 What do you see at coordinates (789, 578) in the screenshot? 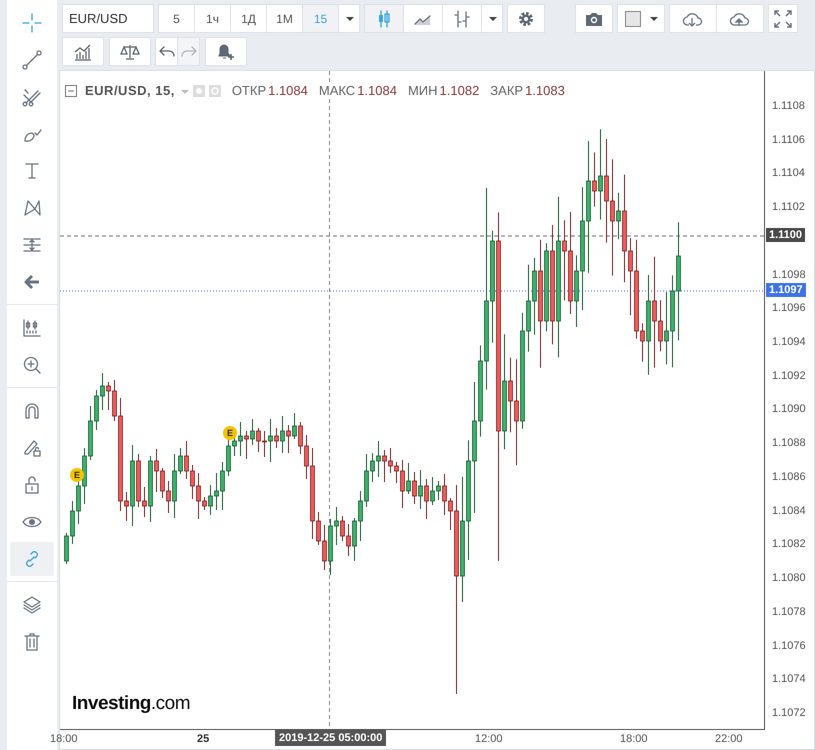
I see `price-label: 1.1080` at bounding box center [789, 578].